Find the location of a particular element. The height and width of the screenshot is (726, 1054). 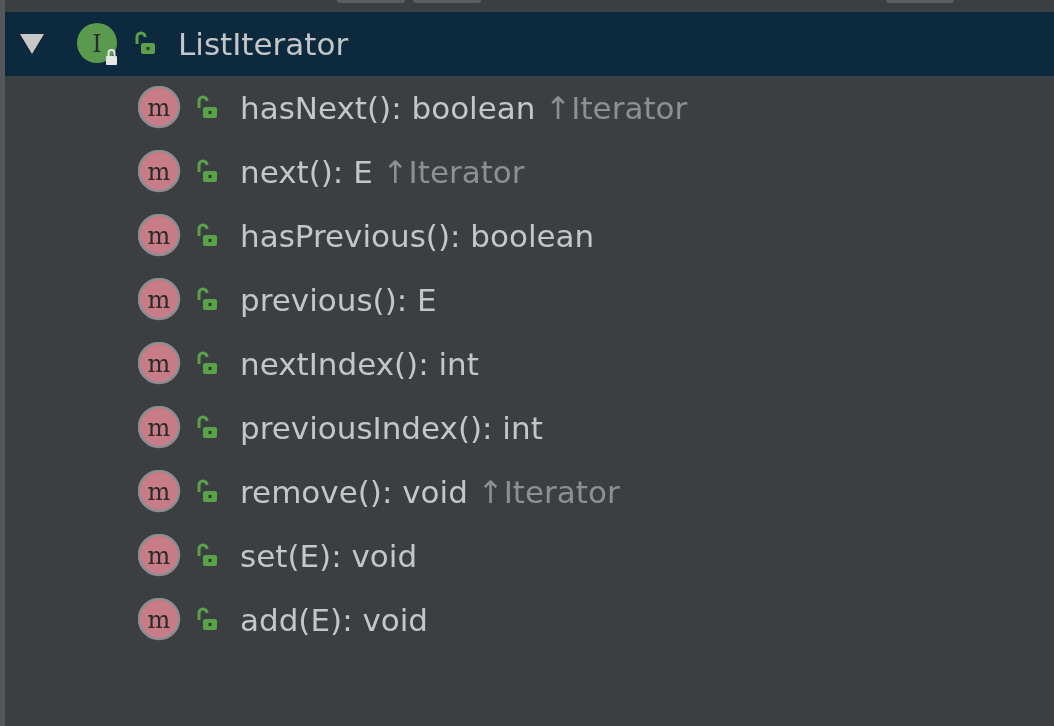

interface-name: ListIterator is located at coordinates (263, 44).